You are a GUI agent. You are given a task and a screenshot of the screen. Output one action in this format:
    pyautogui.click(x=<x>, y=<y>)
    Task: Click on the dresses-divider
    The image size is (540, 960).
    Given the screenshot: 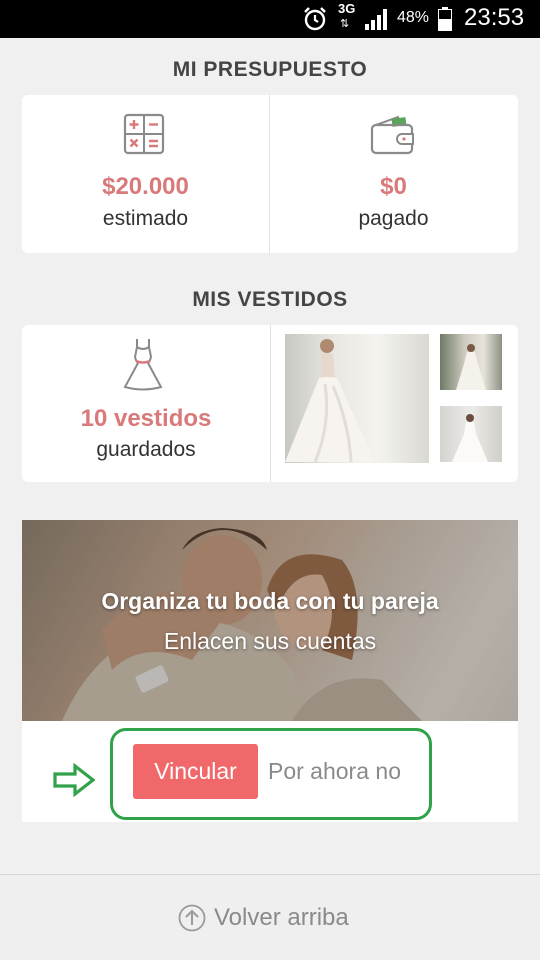 What is the action you would take?
    pyautogui.click(x=270, y=403)
    